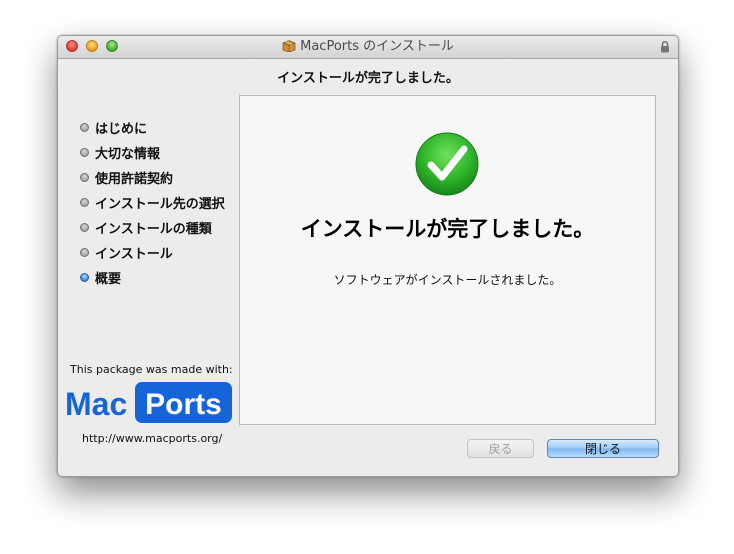 The width and height of the screenshot is (734, 554). I want to click on step-item-installation: インストール, so click(152, 252).